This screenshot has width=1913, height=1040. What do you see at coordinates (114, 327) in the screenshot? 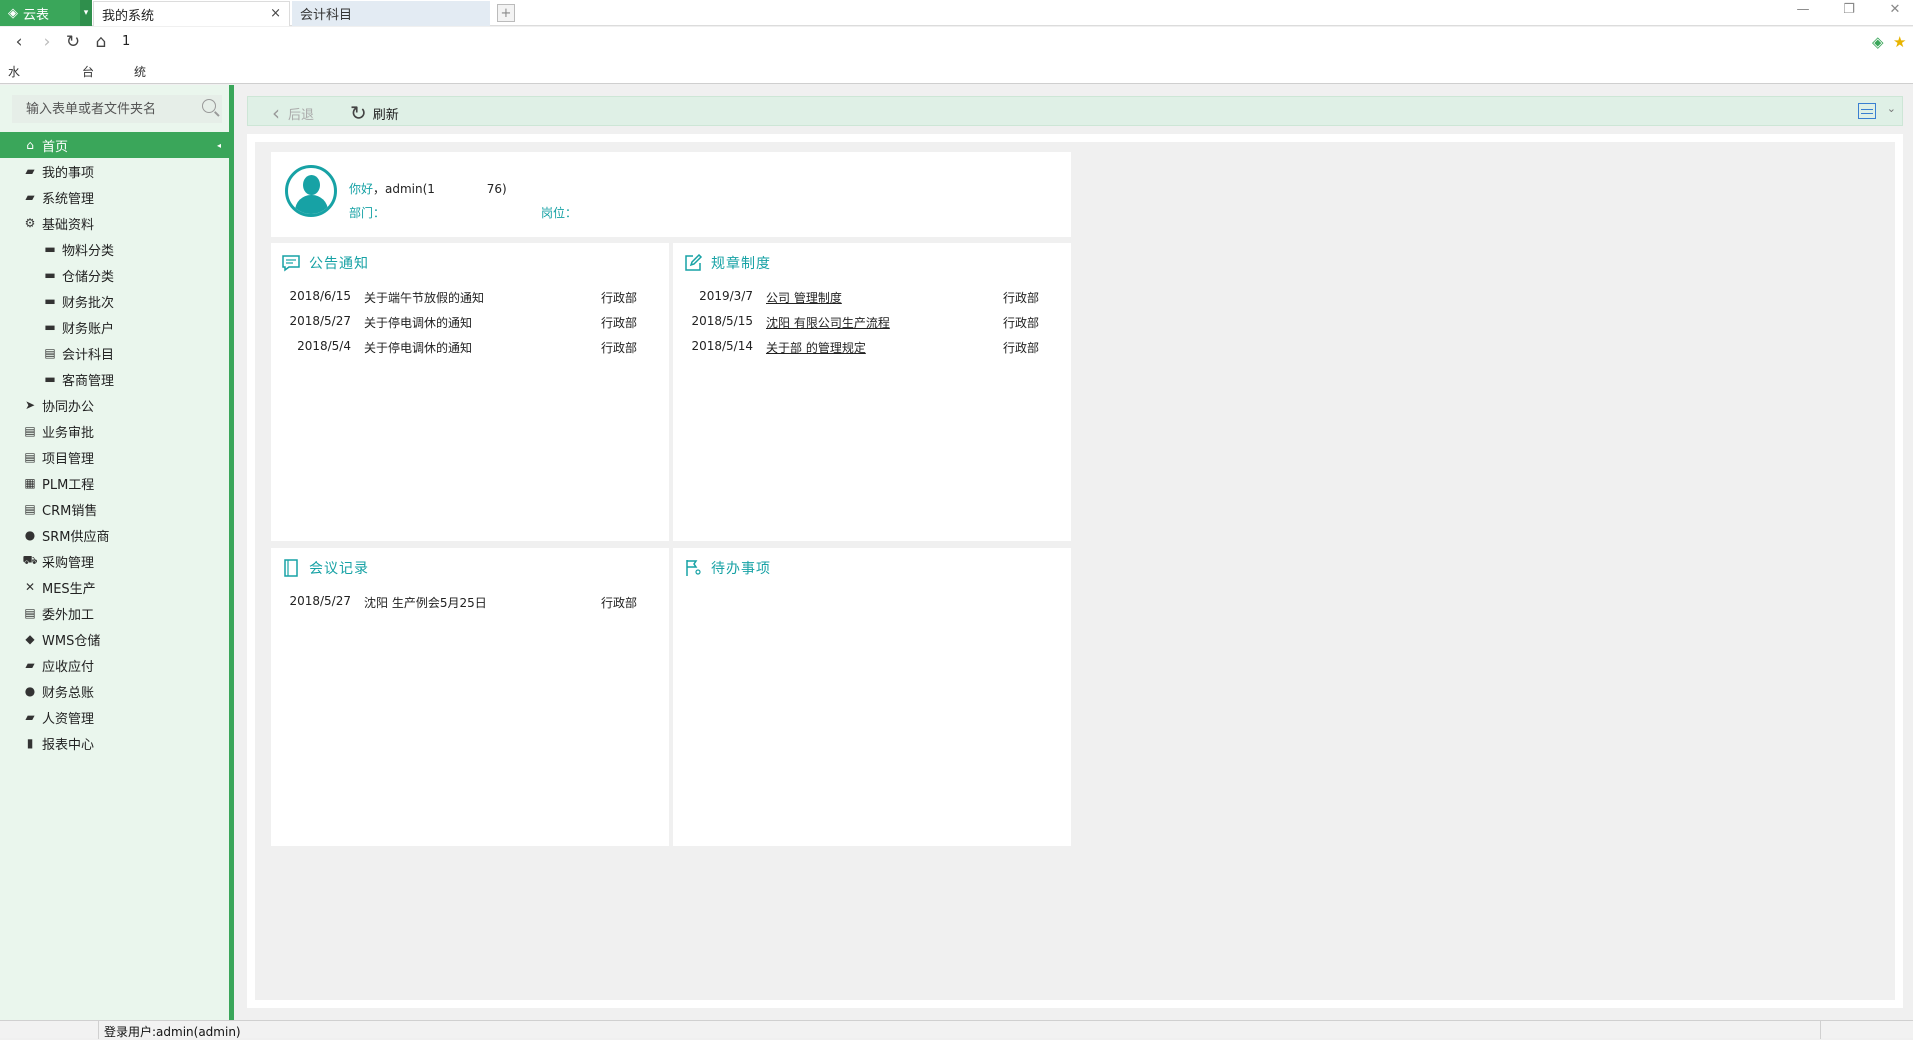
I see `sidebar-item: ▬ 财务账户` at bounding box center [114, 327].